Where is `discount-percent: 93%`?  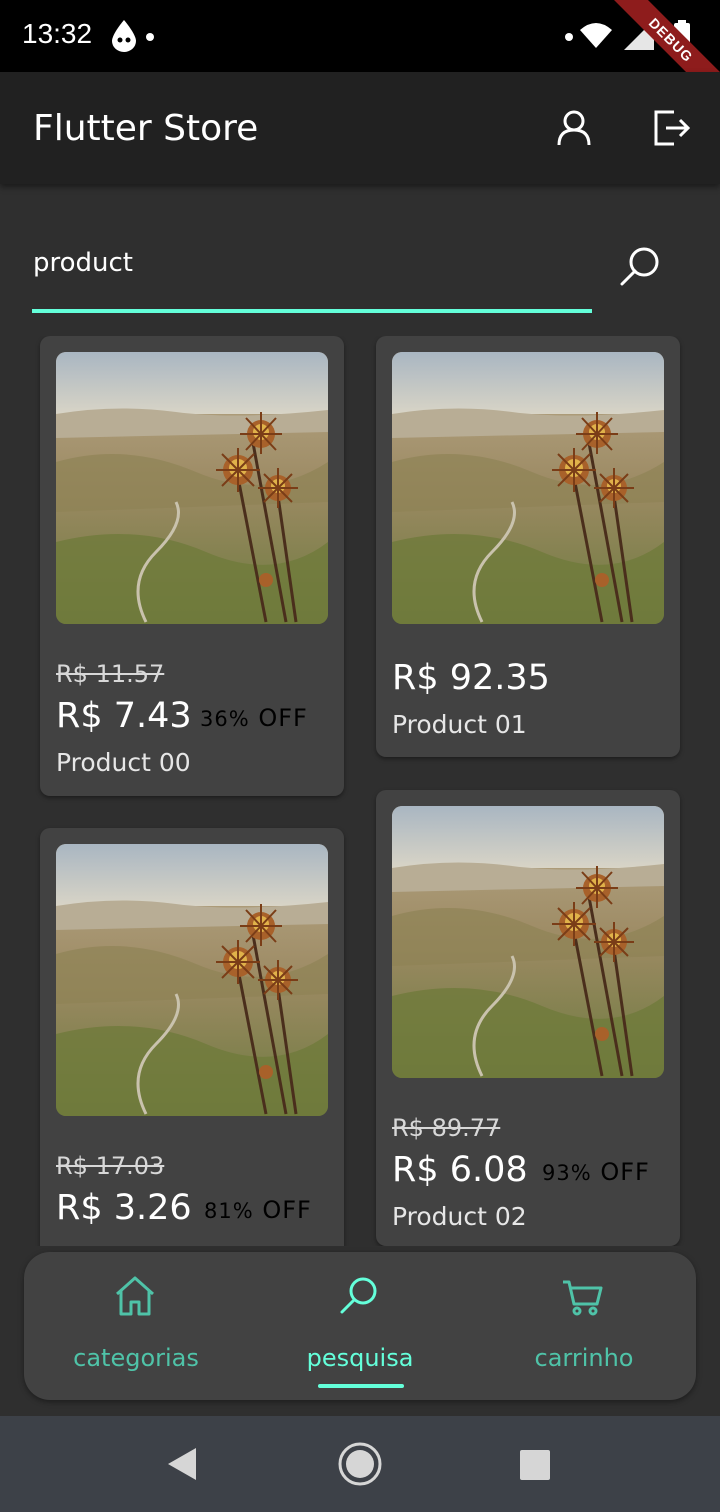
discount-percent: 93% is located at coordinates (567, 1173).